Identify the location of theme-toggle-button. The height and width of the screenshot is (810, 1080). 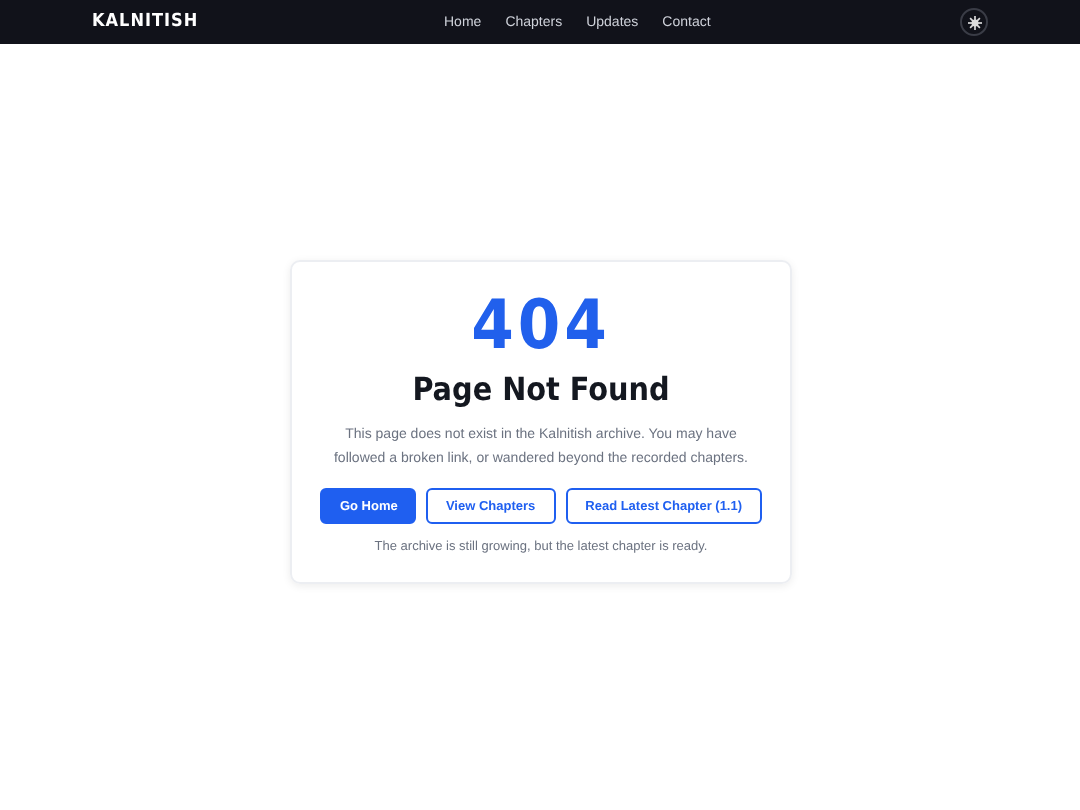
(974, 22).